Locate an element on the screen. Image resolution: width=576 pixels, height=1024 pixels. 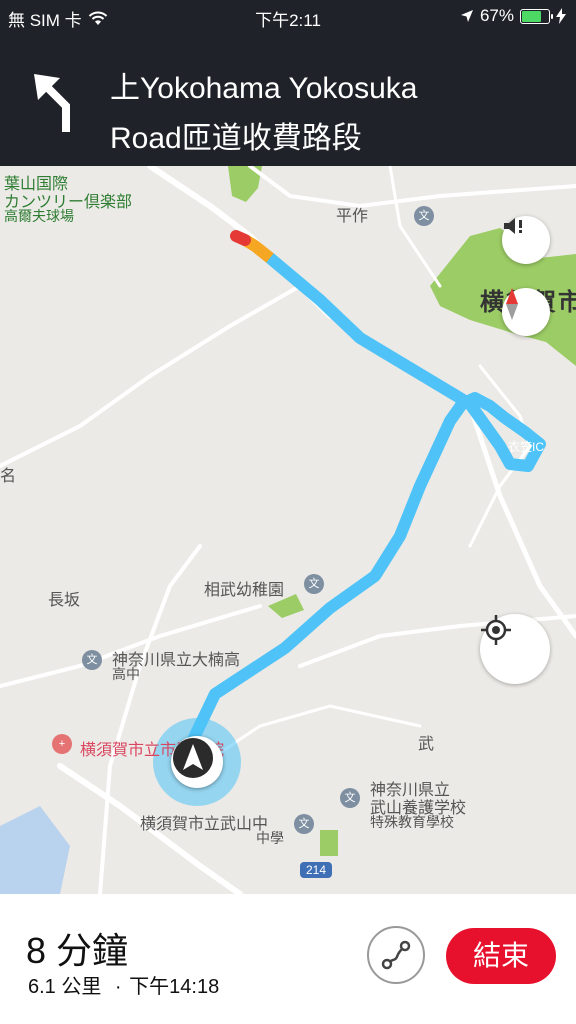
end-navigation-button: 結束 is located at coordinates (501, 956).